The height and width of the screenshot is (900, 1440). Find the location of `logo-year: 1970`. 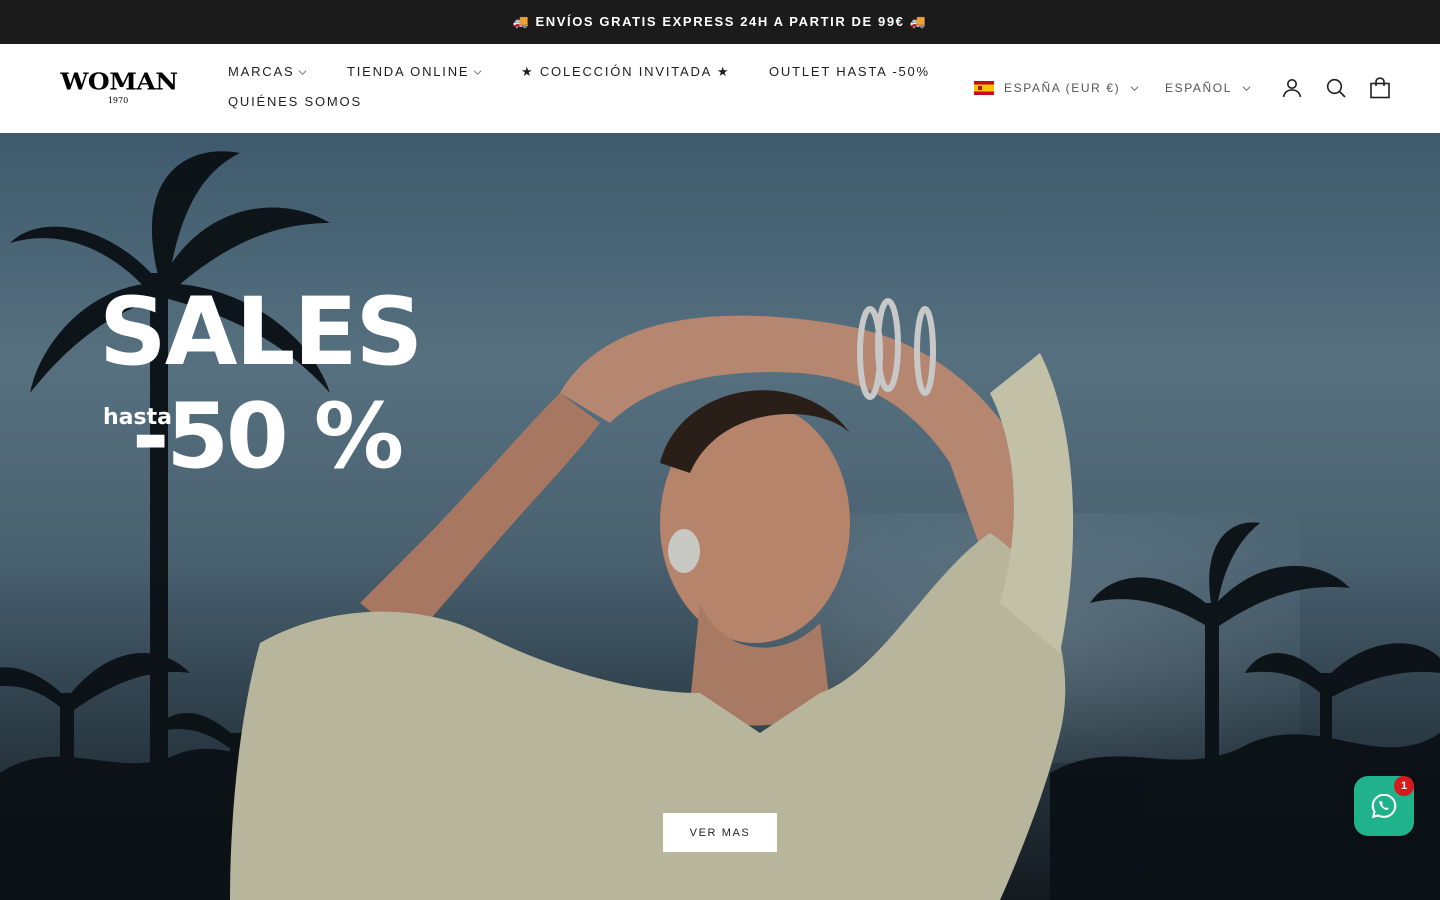

logo-year: 1970 is located at coordinates (118, 100).